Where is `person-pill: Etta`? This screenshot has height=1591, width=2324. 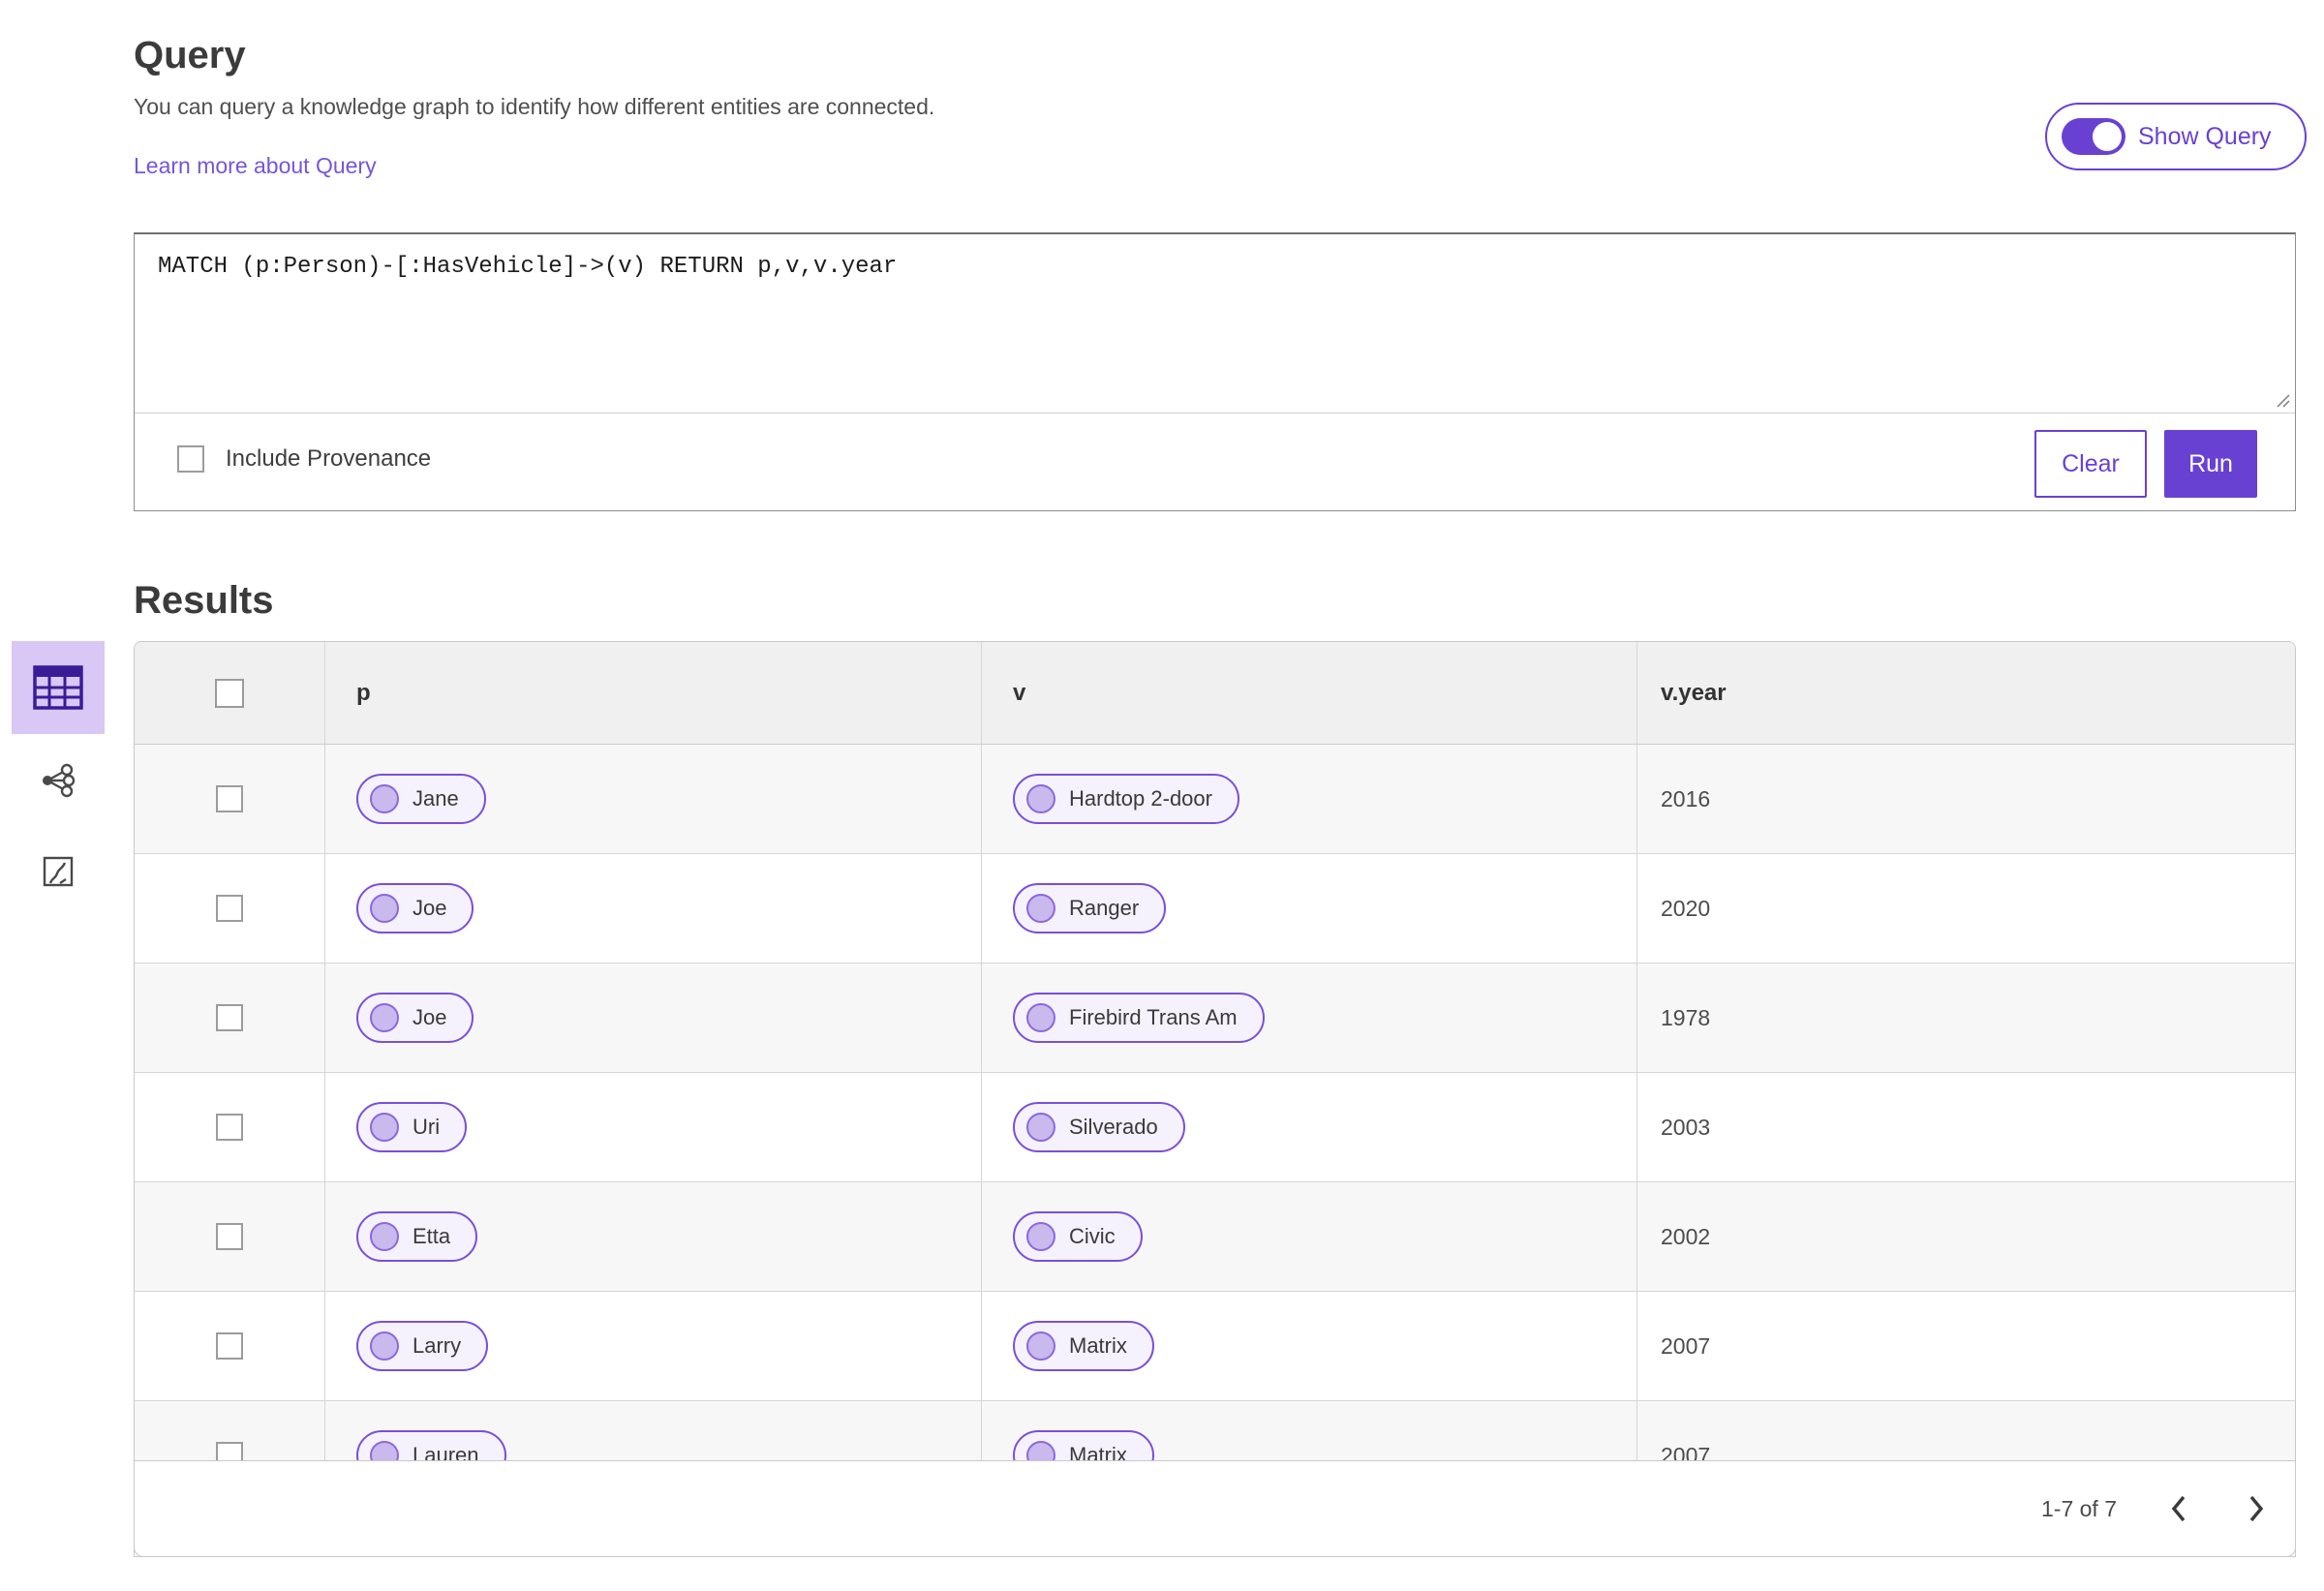
person-pill: Etta is located at coordinates (417, 1236).